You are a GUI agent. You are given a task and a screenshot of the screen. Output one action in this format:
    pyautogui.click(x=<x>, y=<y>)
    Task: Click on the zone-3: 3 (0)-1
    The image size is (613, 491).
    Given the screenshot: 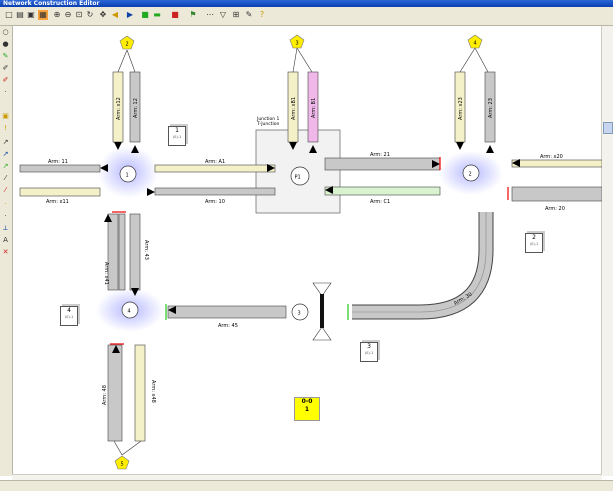 What is the action you would take?
    pyautogui.click(x=369, y=352)
    